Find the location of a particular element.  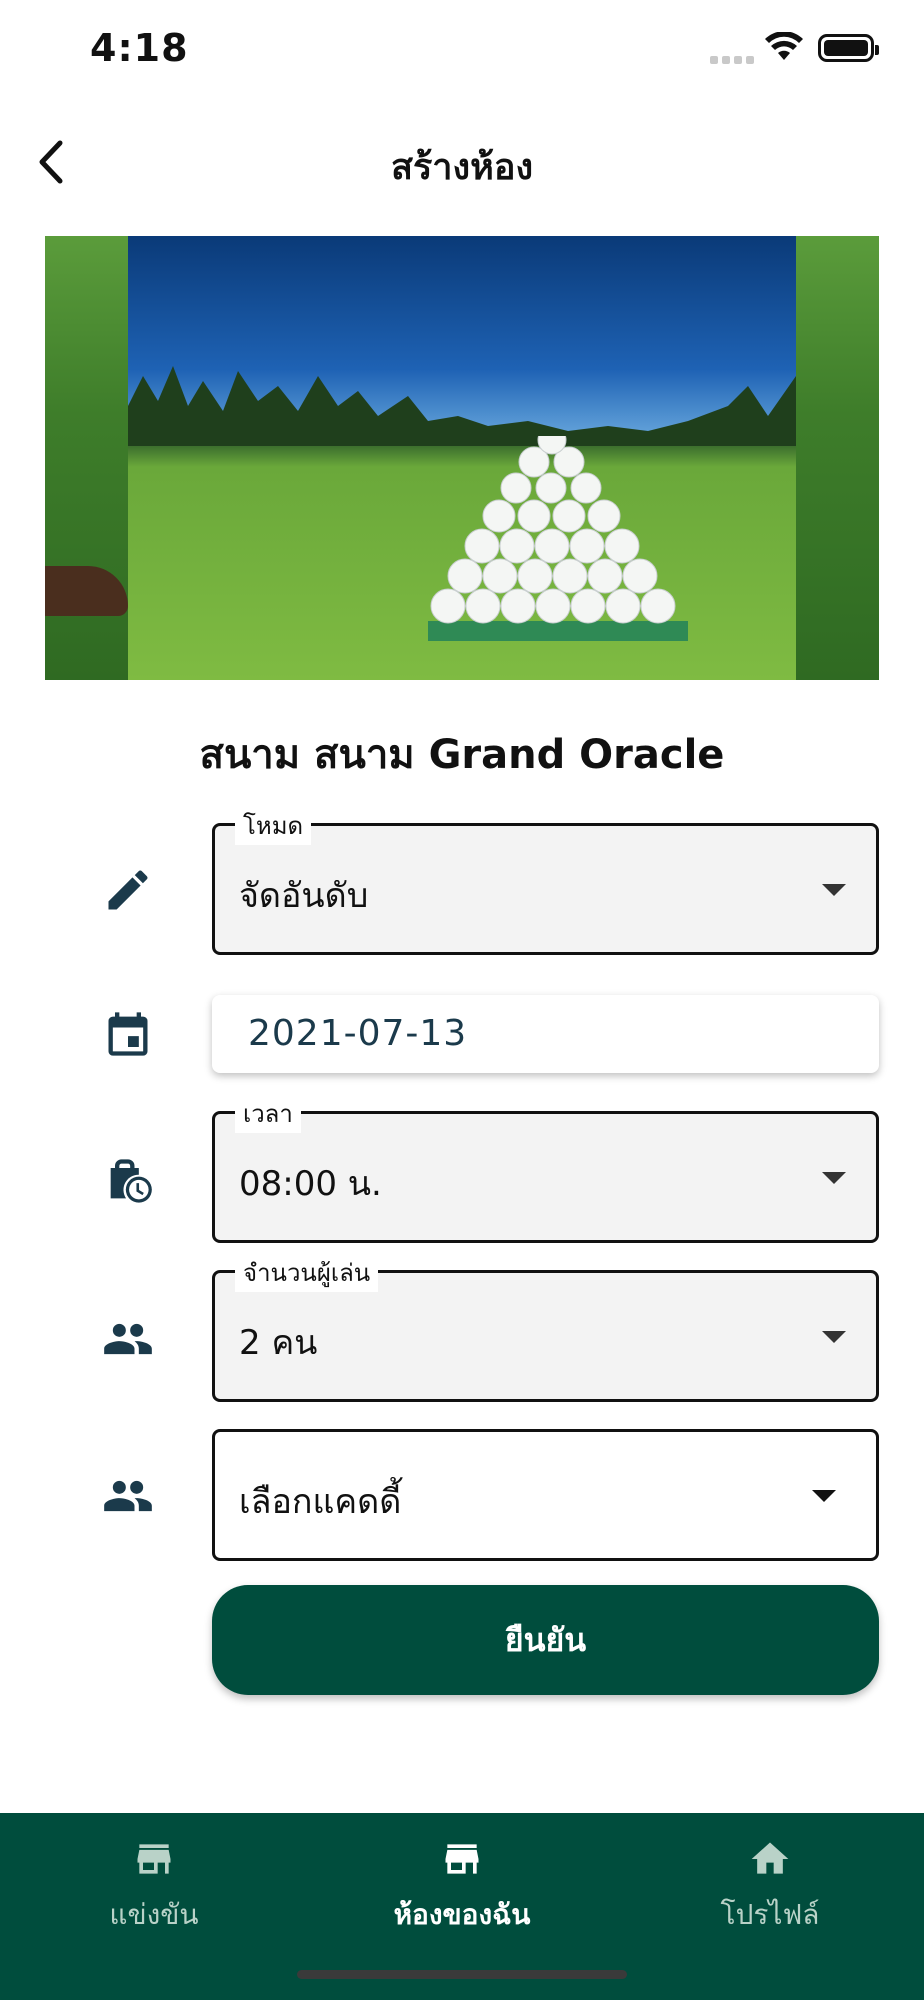

time-label: เวลา is located at coordinates (268, 1113).